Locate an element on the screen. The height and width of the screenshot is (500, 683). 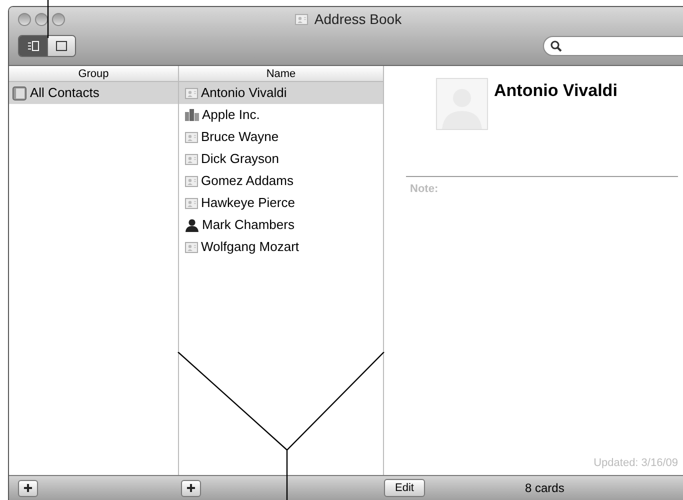
address-book-icon is located at coordinates (19, 93).